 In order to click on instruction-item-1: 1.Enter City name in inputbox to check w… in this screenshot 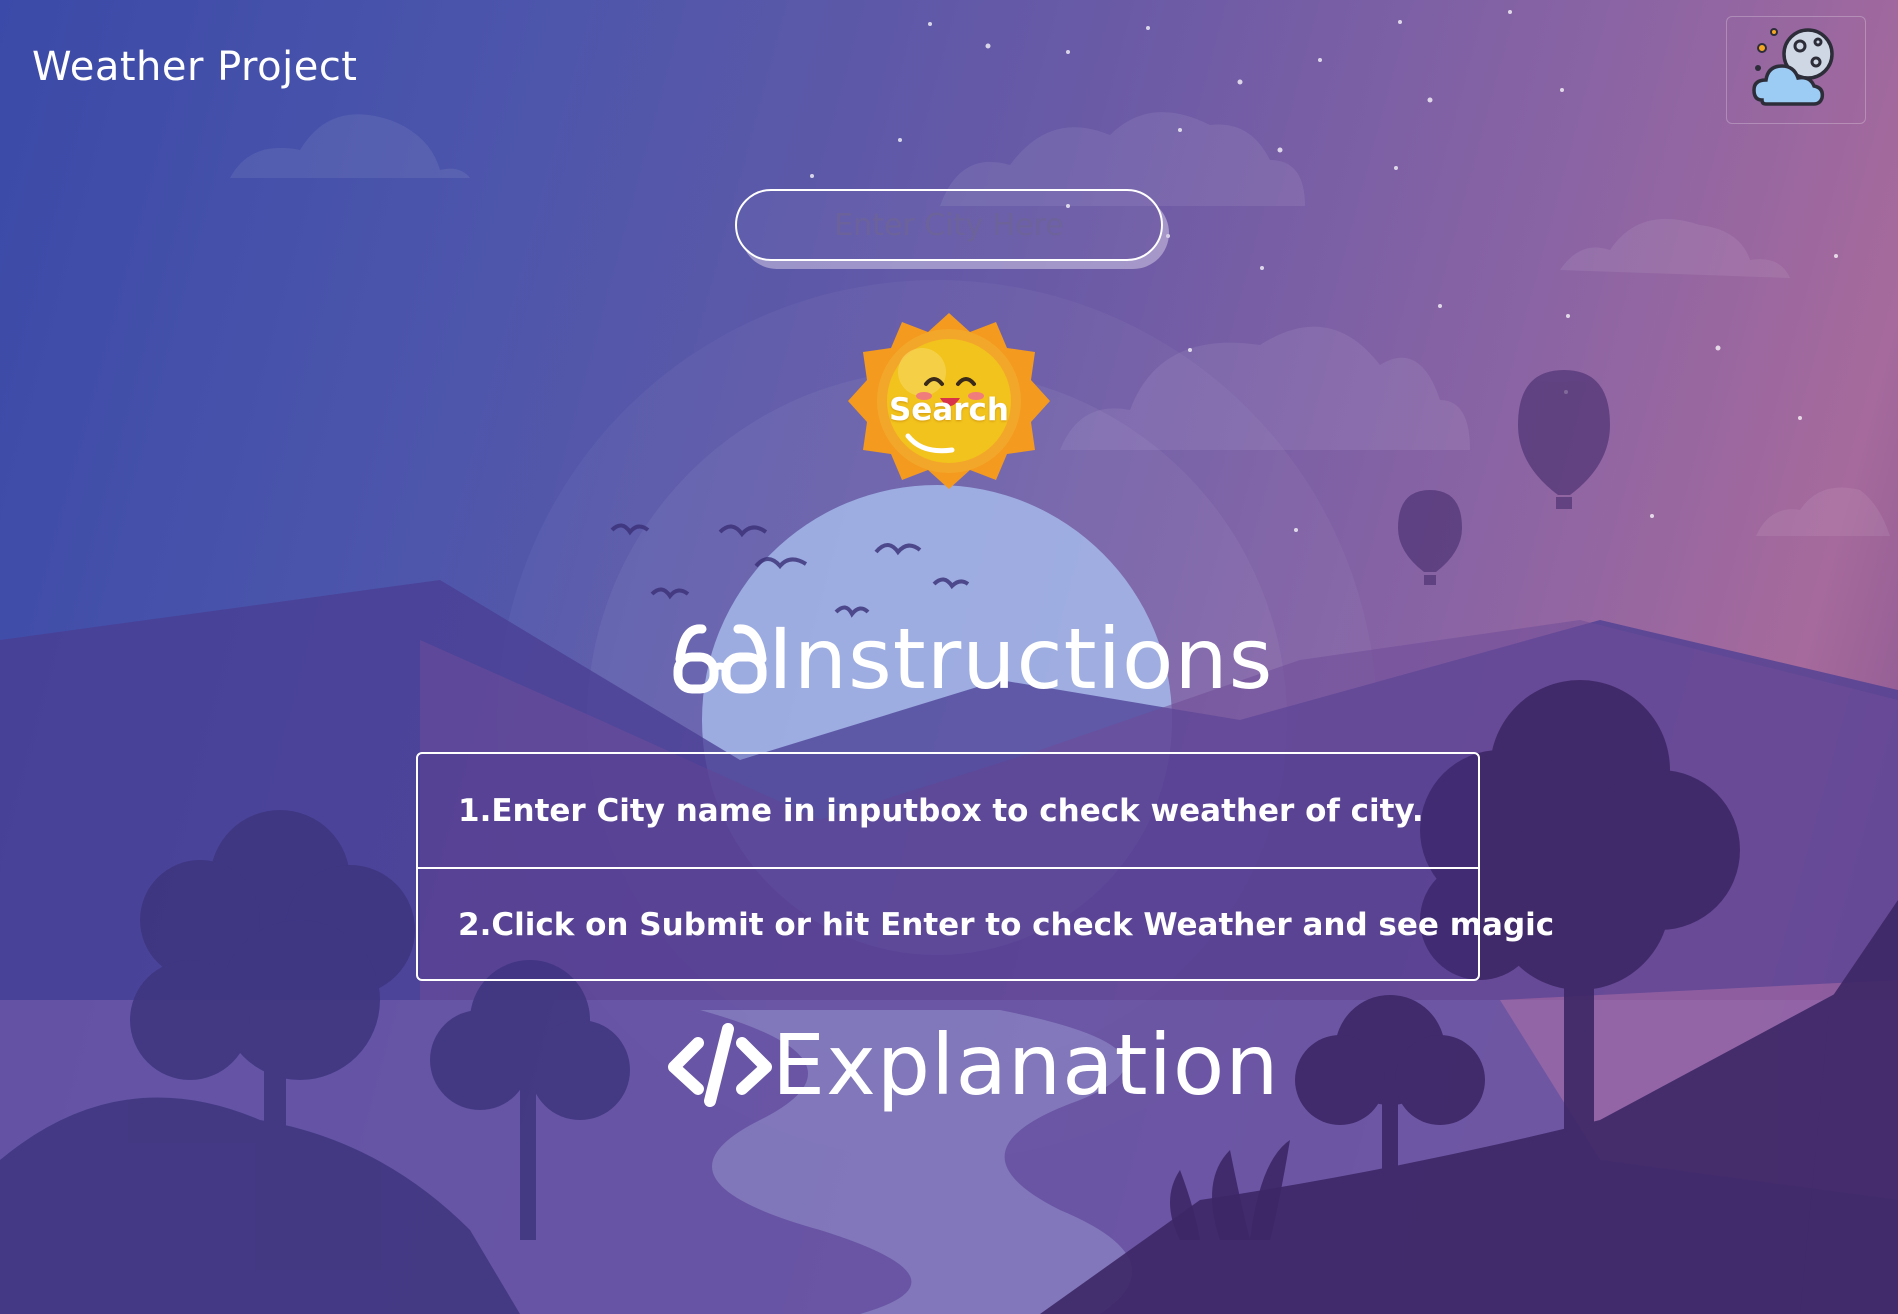, I will do `click(941, 810)`.